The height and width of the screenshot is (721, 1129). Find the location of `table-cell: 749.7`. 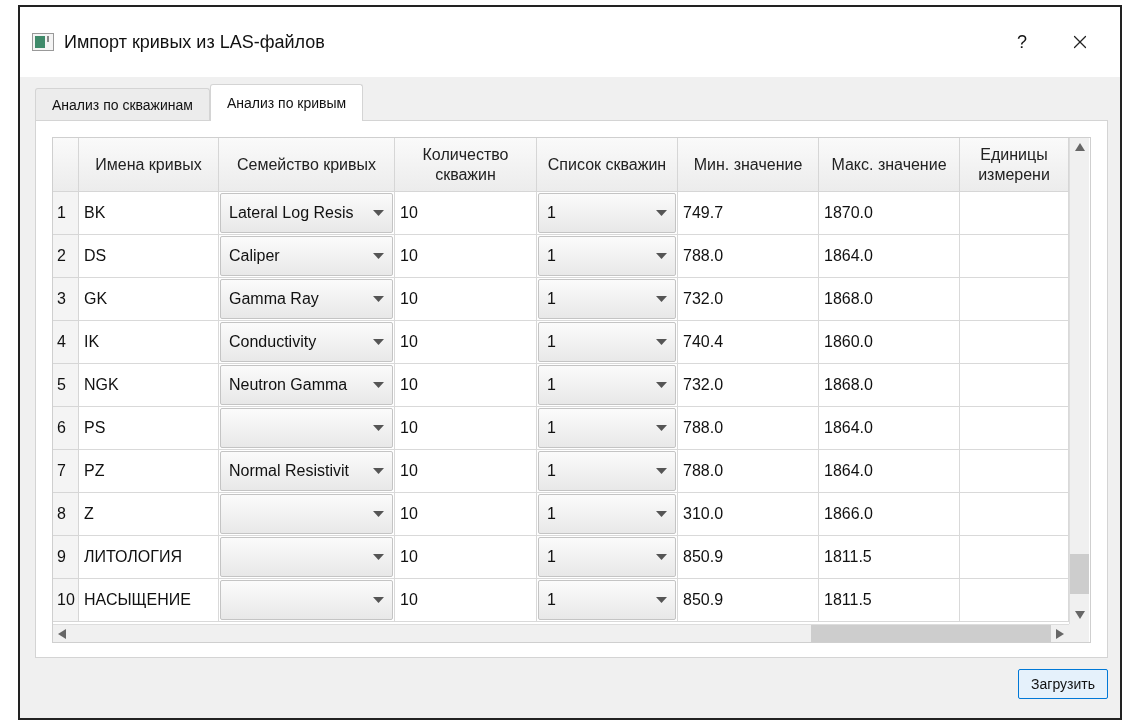

table-cell: 749.7 is located at coordinates (748, 213).